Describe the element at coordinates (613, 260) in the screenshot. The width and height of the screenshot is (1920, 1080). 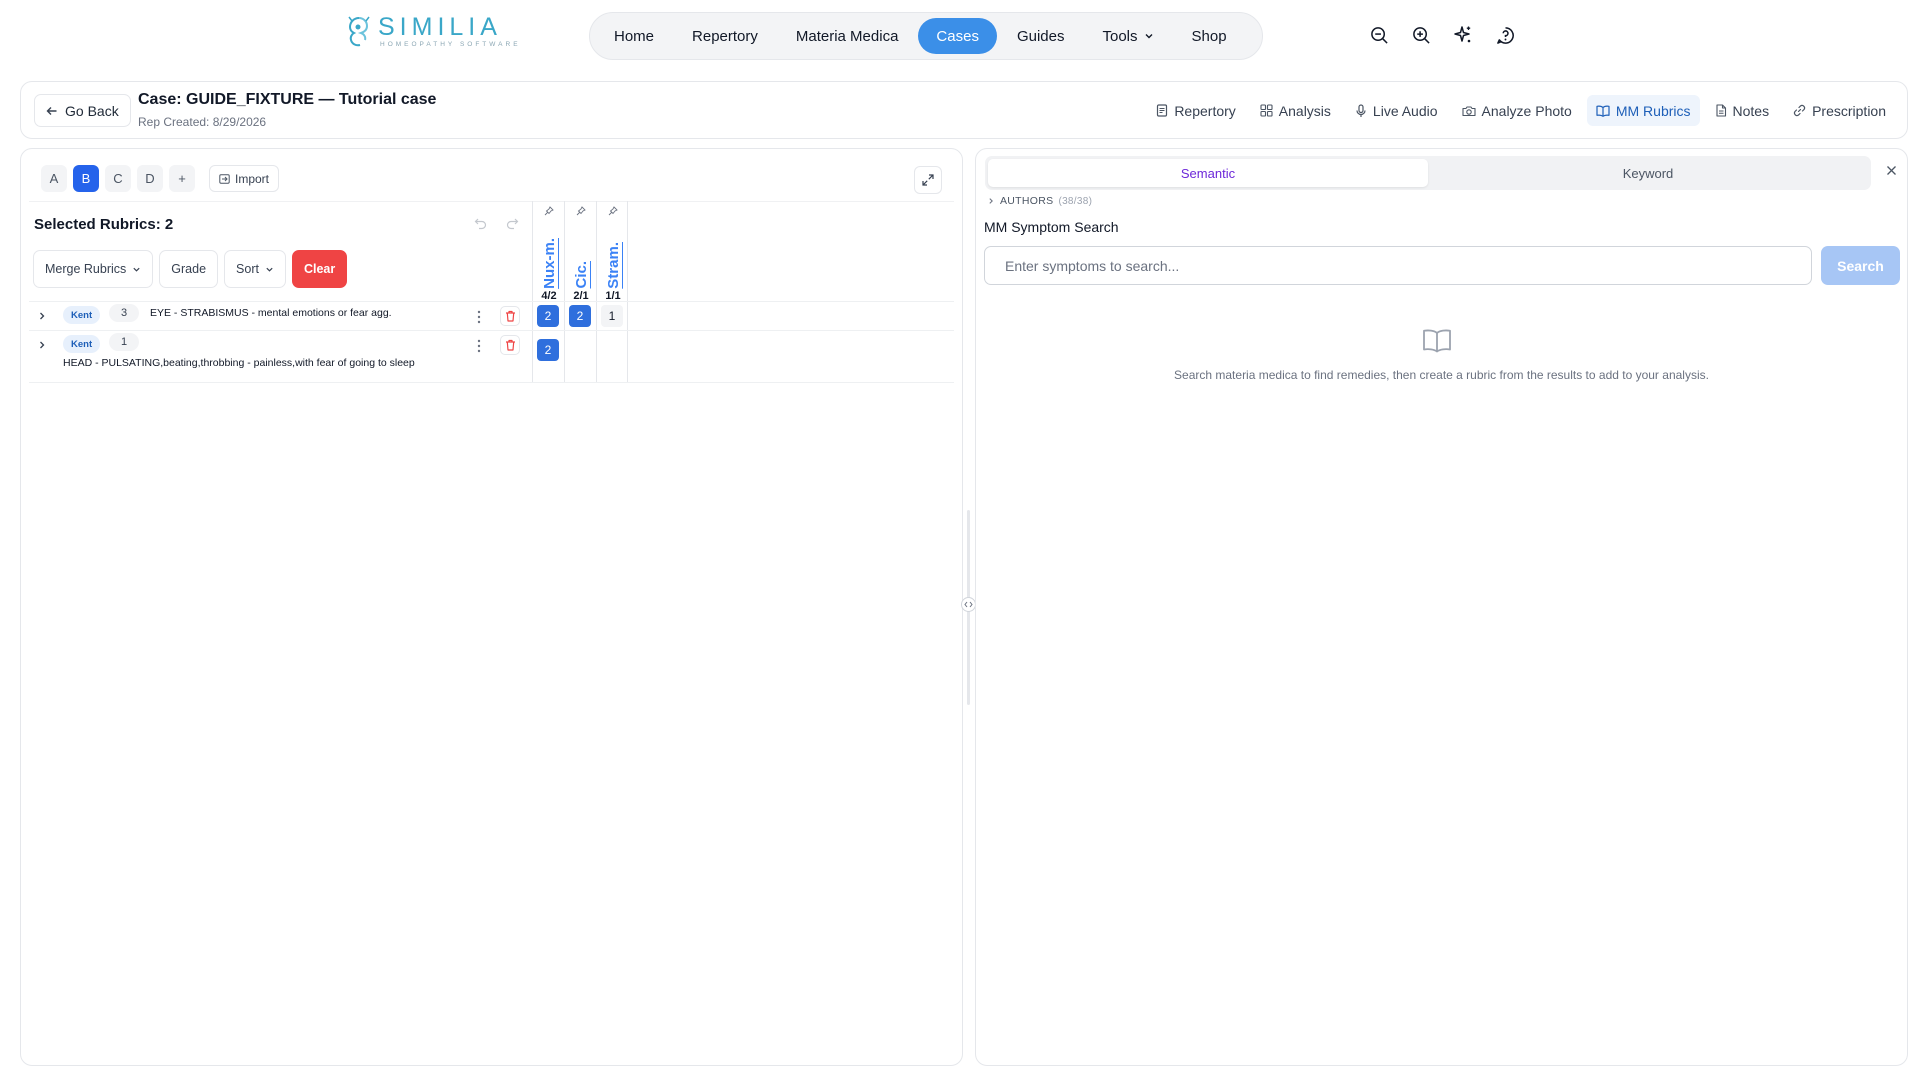
I see `remedy-name: Stram.` at that location.